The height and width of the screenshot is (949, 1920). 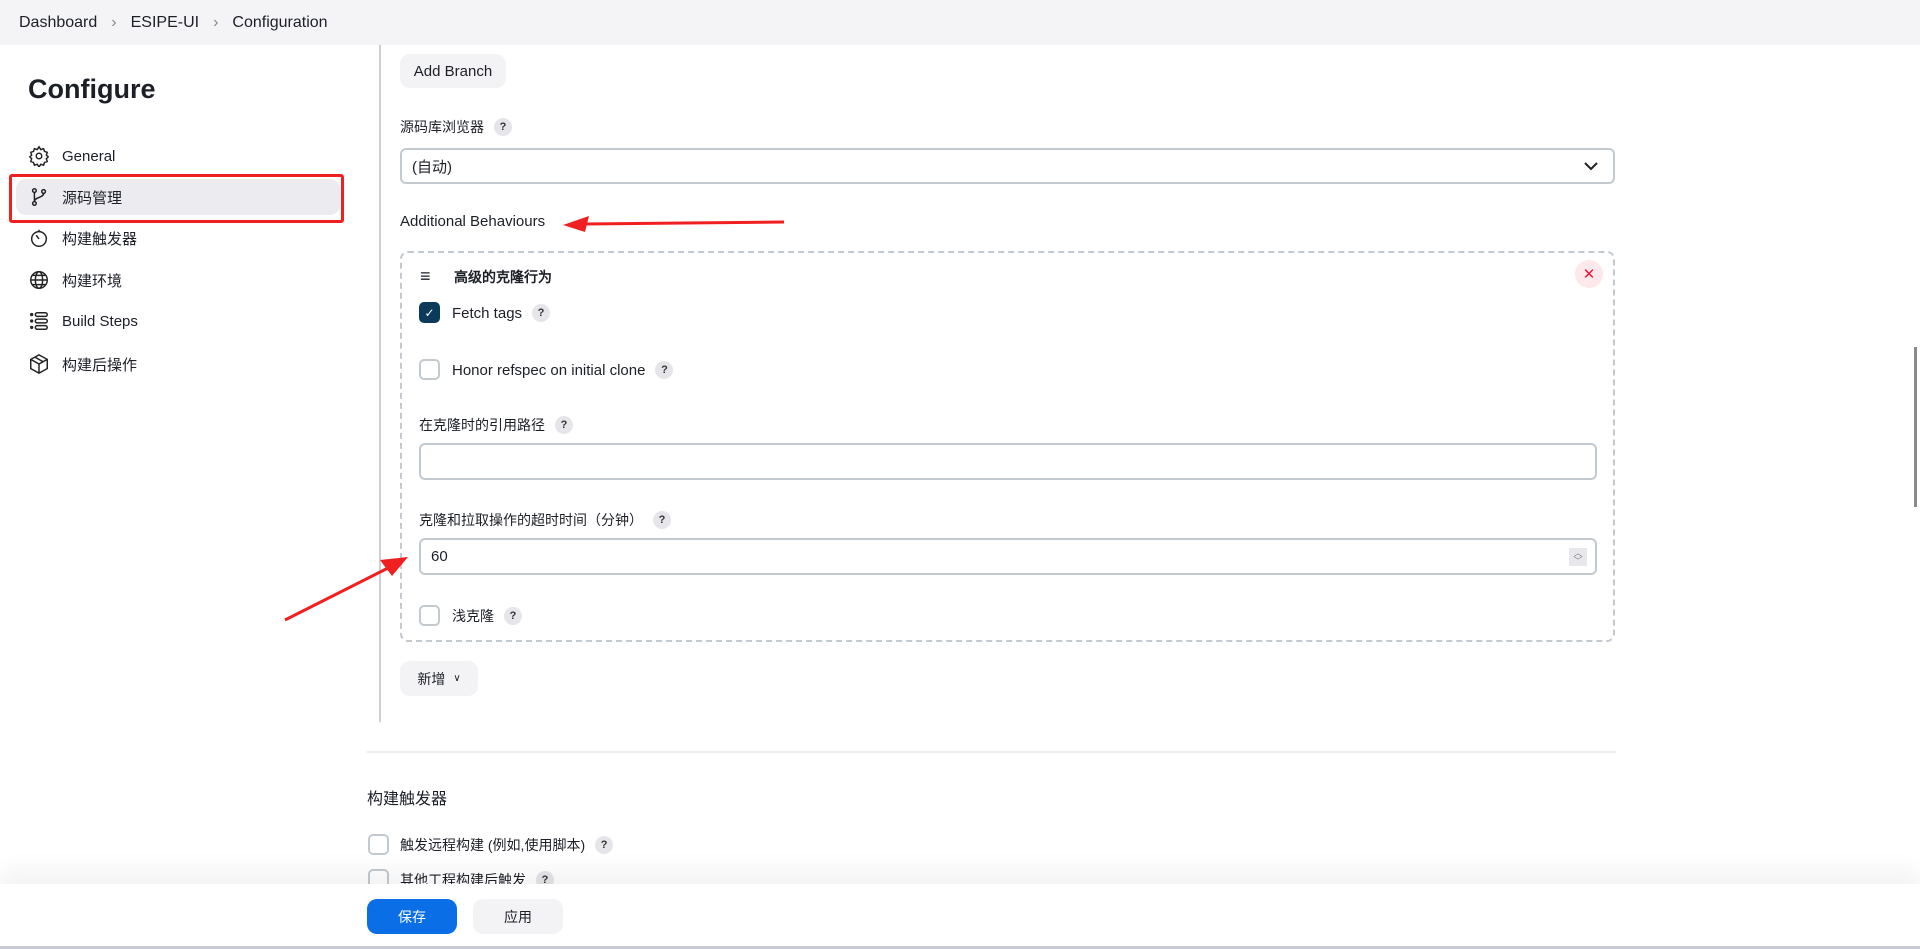 What do you see at coordinates (100, 365) in the screenshot?
I see `sidebar-item-label: 构建后操作` at bounding box center [100, 365].